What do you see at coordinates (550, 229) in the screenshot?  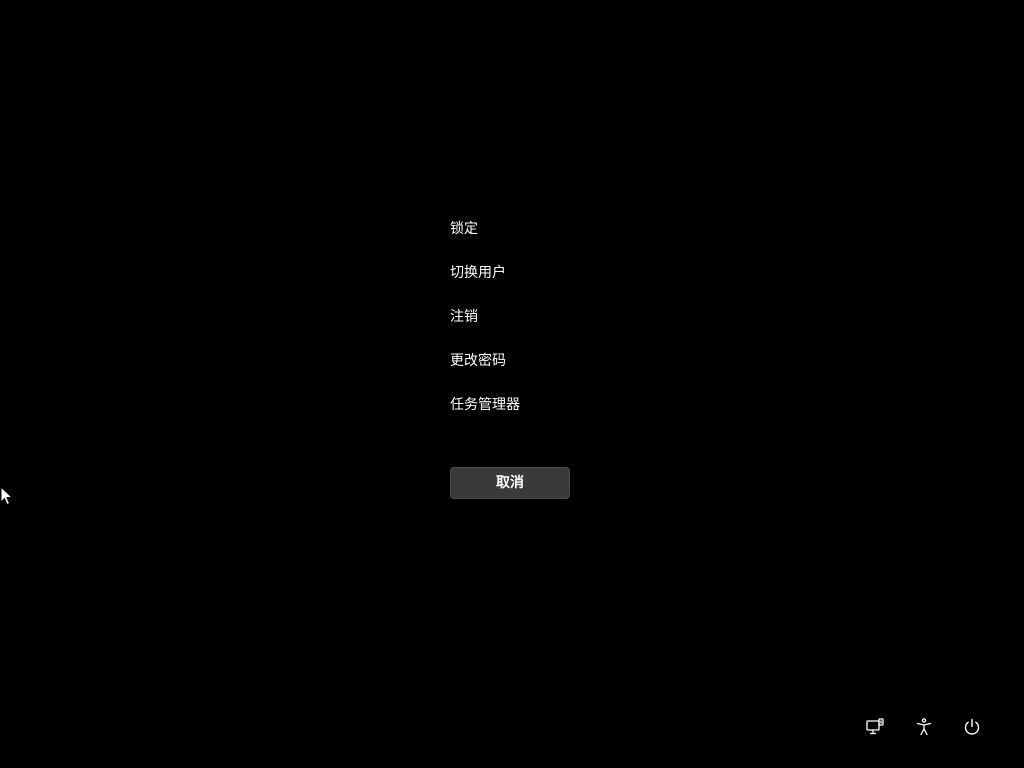 I see `lock-option: 锁定` at bounding box center [550, 229].